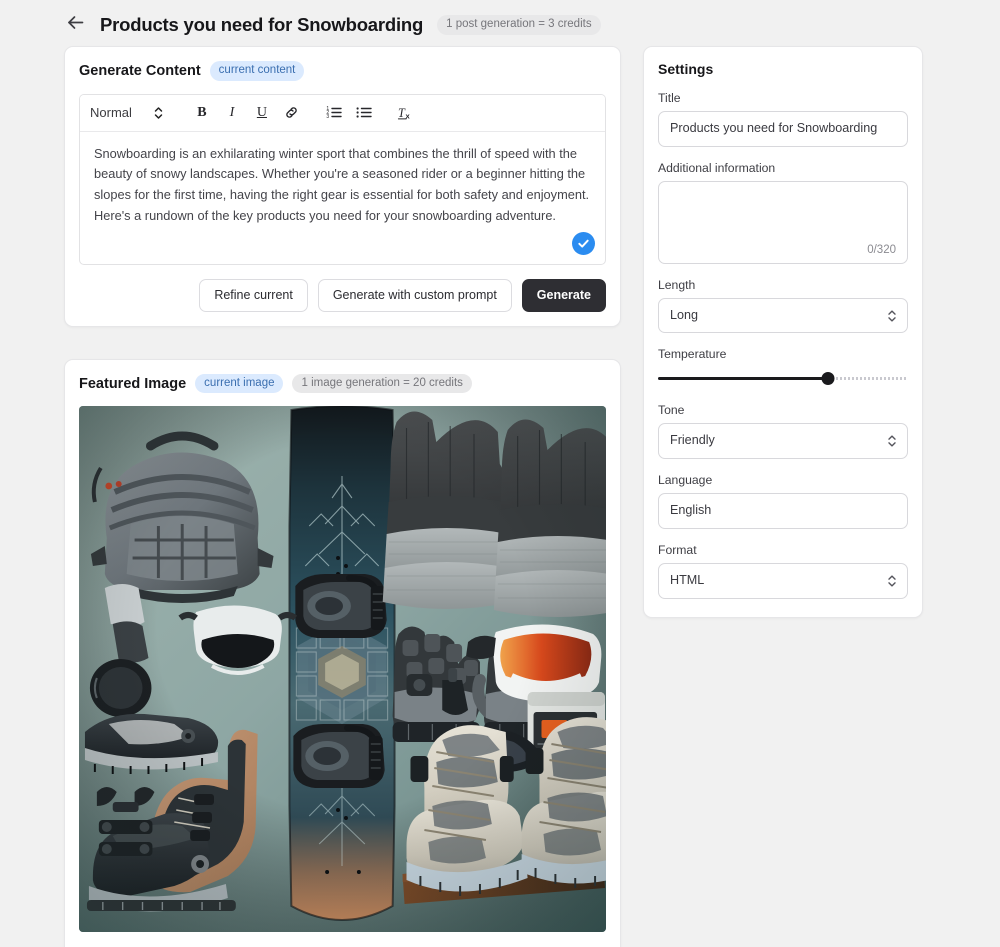  What do you see at coordinates (669, 98) in the screenshot?
I see `title-label: Title` at bounding box center [669, 98].